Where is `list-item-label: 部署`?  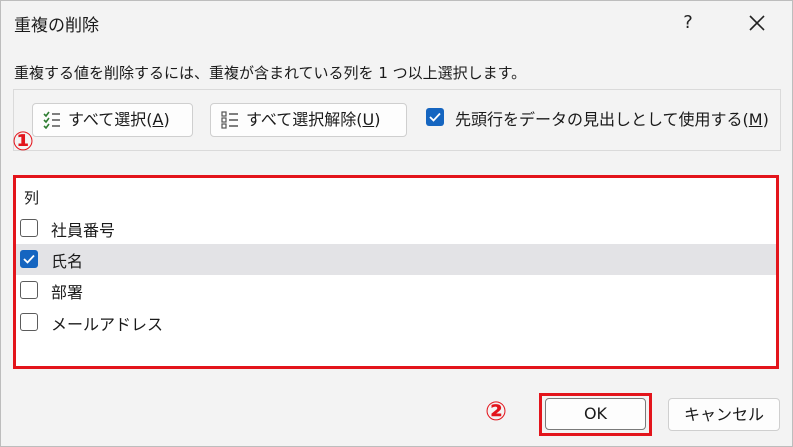
list-item-label: 部署 is located at coordinates (67, 292).